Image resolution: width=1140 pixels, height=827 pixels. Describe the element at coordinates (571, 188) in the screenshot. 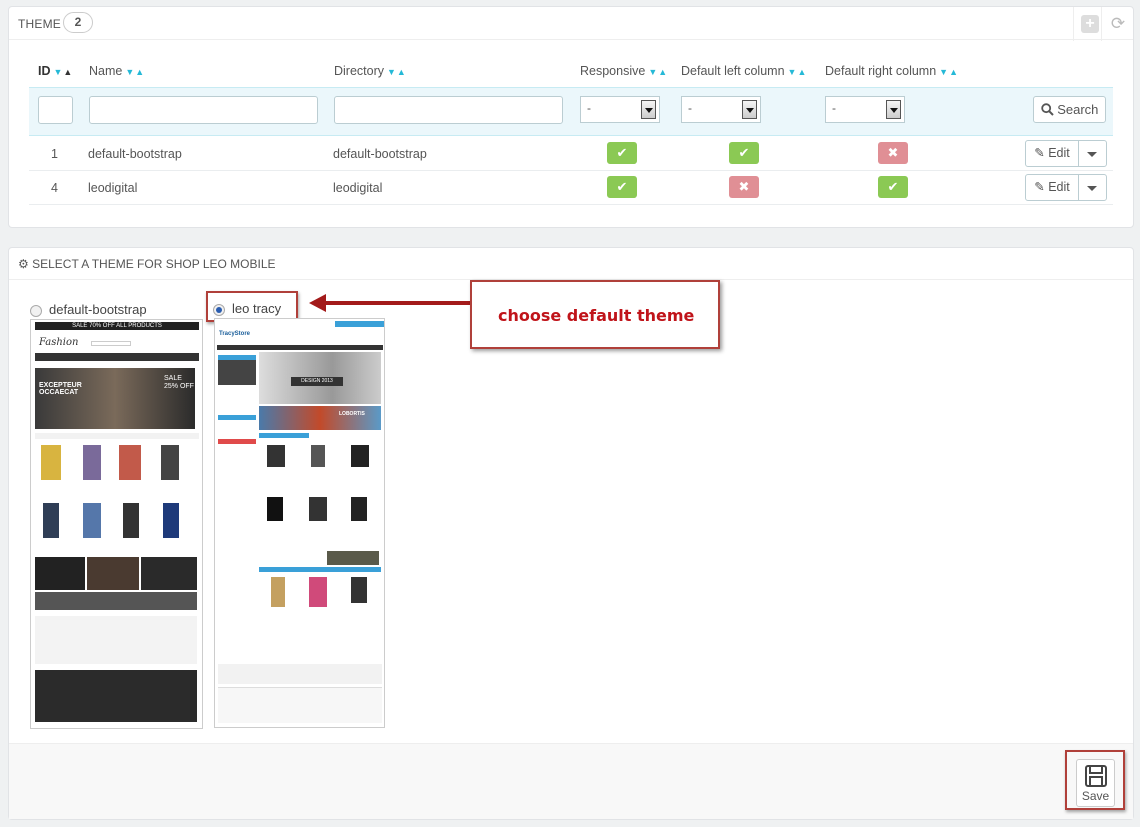

I see `table-row: 4 leodigital leodigital ✔ ✖ ✔ ✎ Edit` at that location.